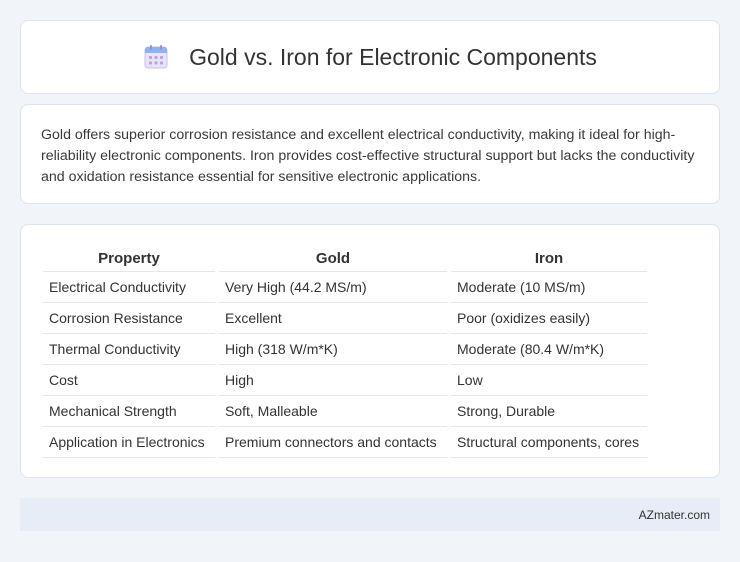 Image resolution: width=740 pixels, height=562 pixels. What do you see at coordinates (333, 349) in the screenshot?
I see `cell-gold: High (318 W/m*K)` at bounding box center [333, 349].